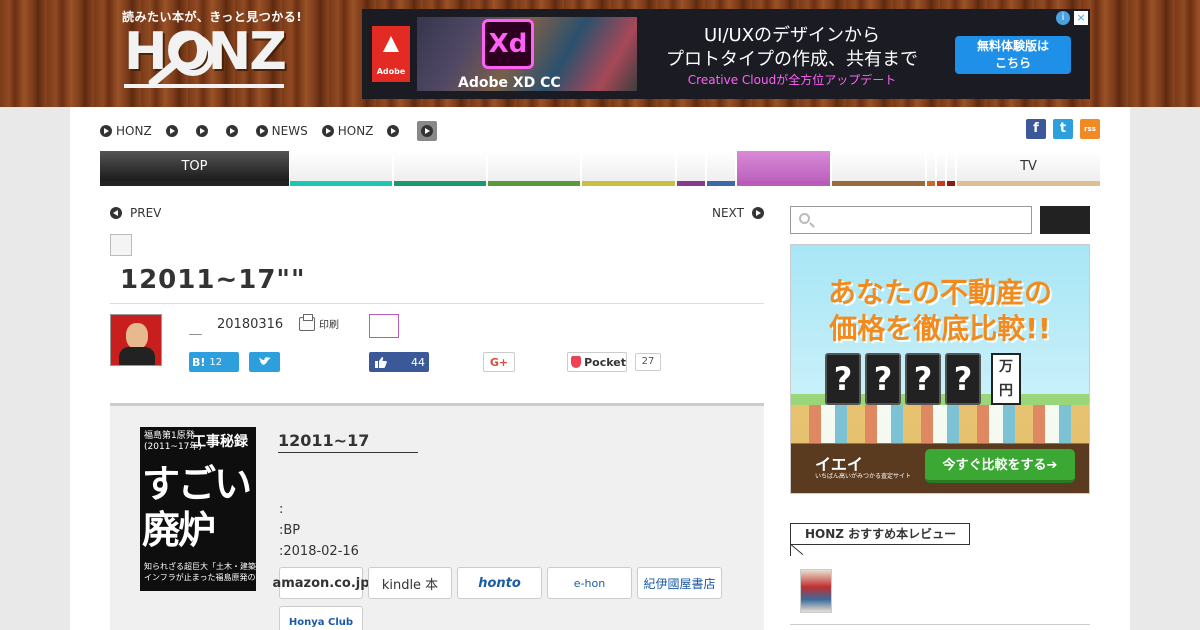  I want to click on adobe-label: Adobe, so click(391, 71).